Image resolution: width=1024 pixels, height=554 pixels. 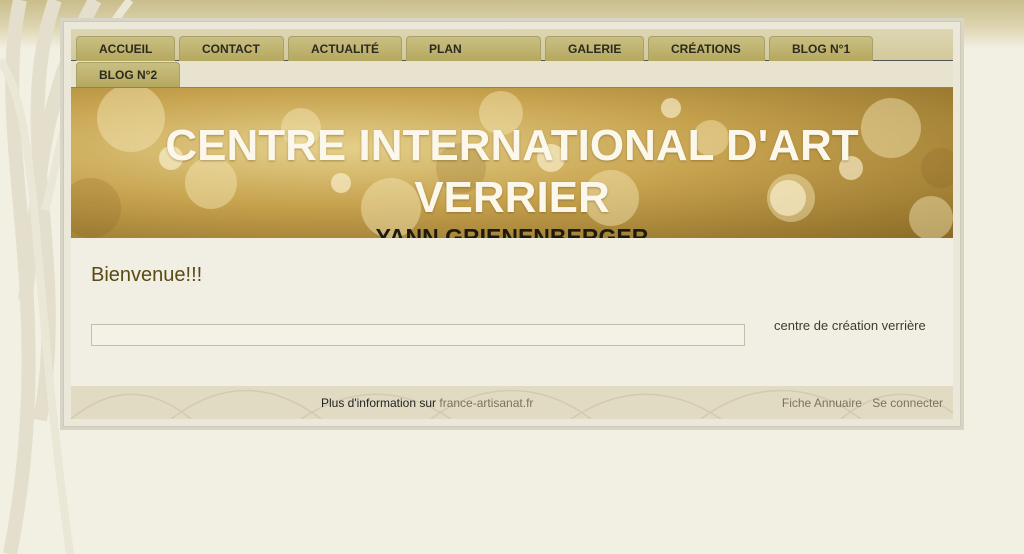 What do you see at coordinates (147, 275) in the screenshot?
I see `welcome-heading: Bienvenue!!!` at bounding box center [147, 275].